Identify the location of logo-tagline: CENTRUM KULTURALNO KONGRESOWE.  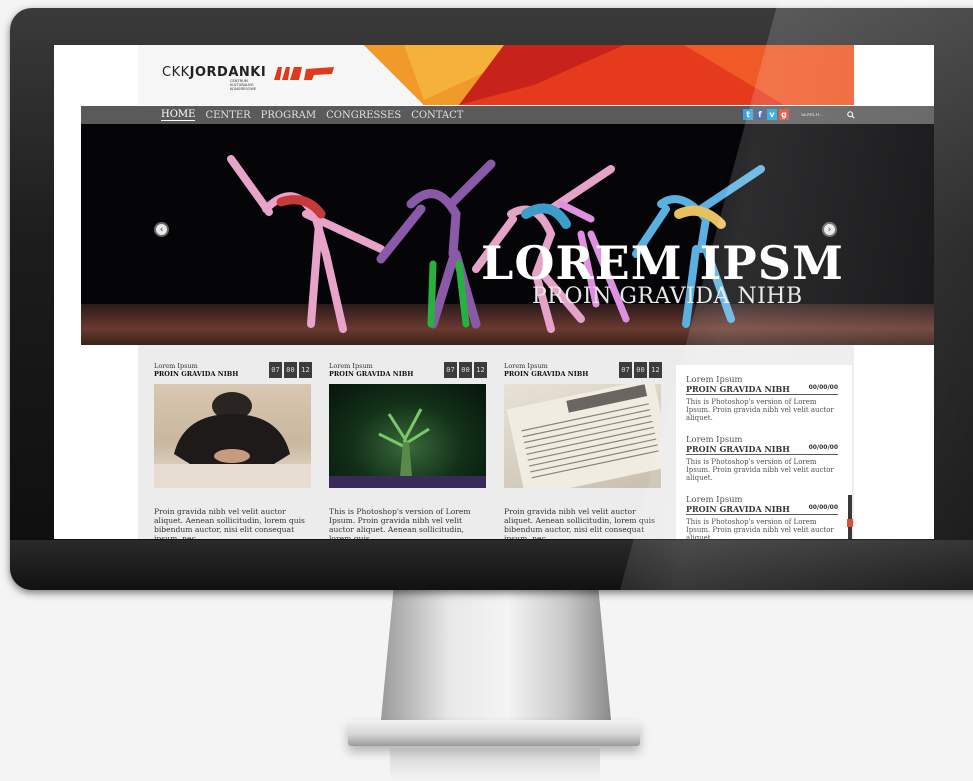
(243, 85).